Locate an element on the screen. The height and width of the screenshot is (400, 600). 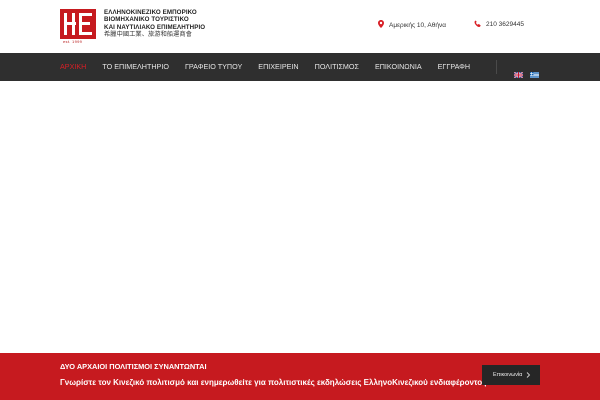
location-pin-icon is located at coordinates (381, 25).